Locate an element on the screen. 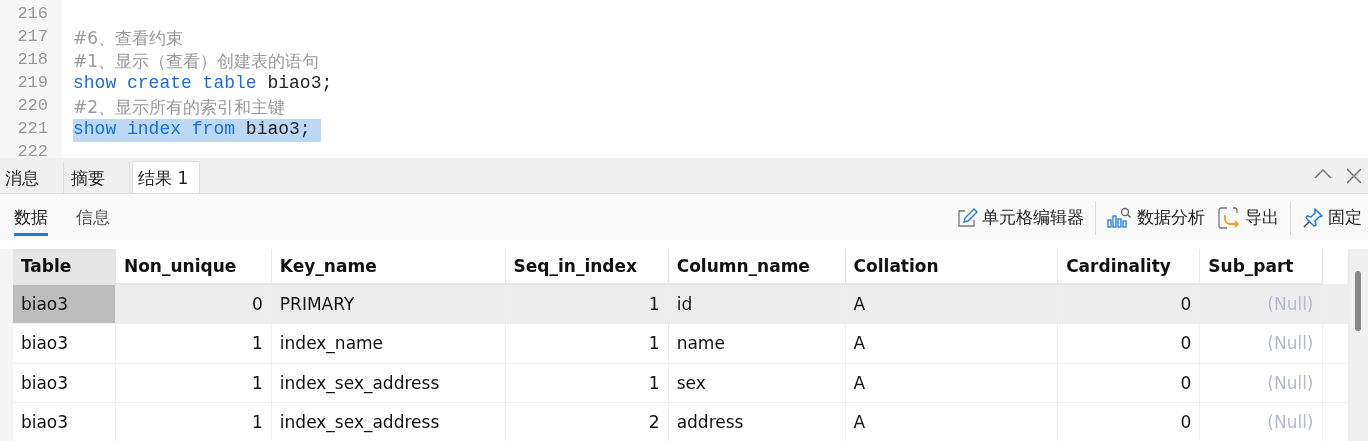 The image size is (1368, 441). pin-icon is located at coordinates (1313, 217).